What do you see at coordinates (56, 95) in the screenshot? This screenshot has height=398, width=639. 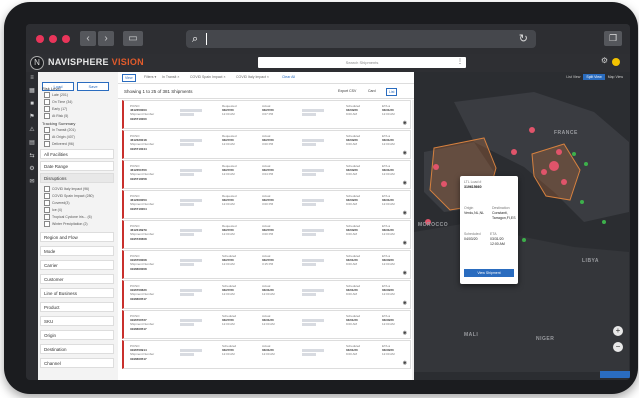 I see `risk-checkbox: Late (201)` at bounding box center [56, 95].